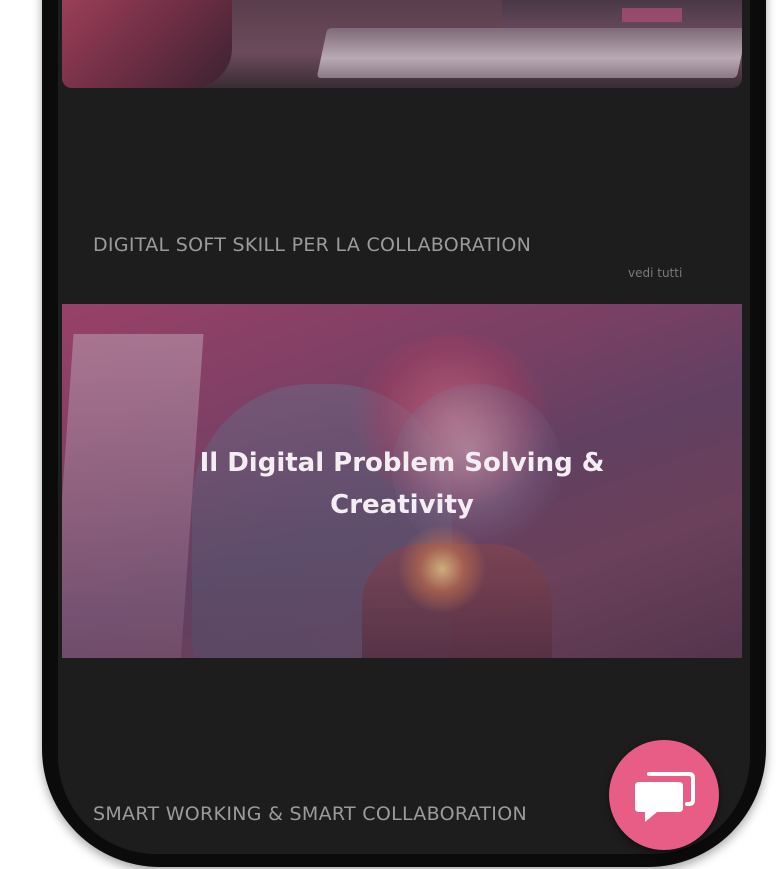  Describe the element at coordinates (652, 15) in the screenshot. I see `image-accent` at that location.